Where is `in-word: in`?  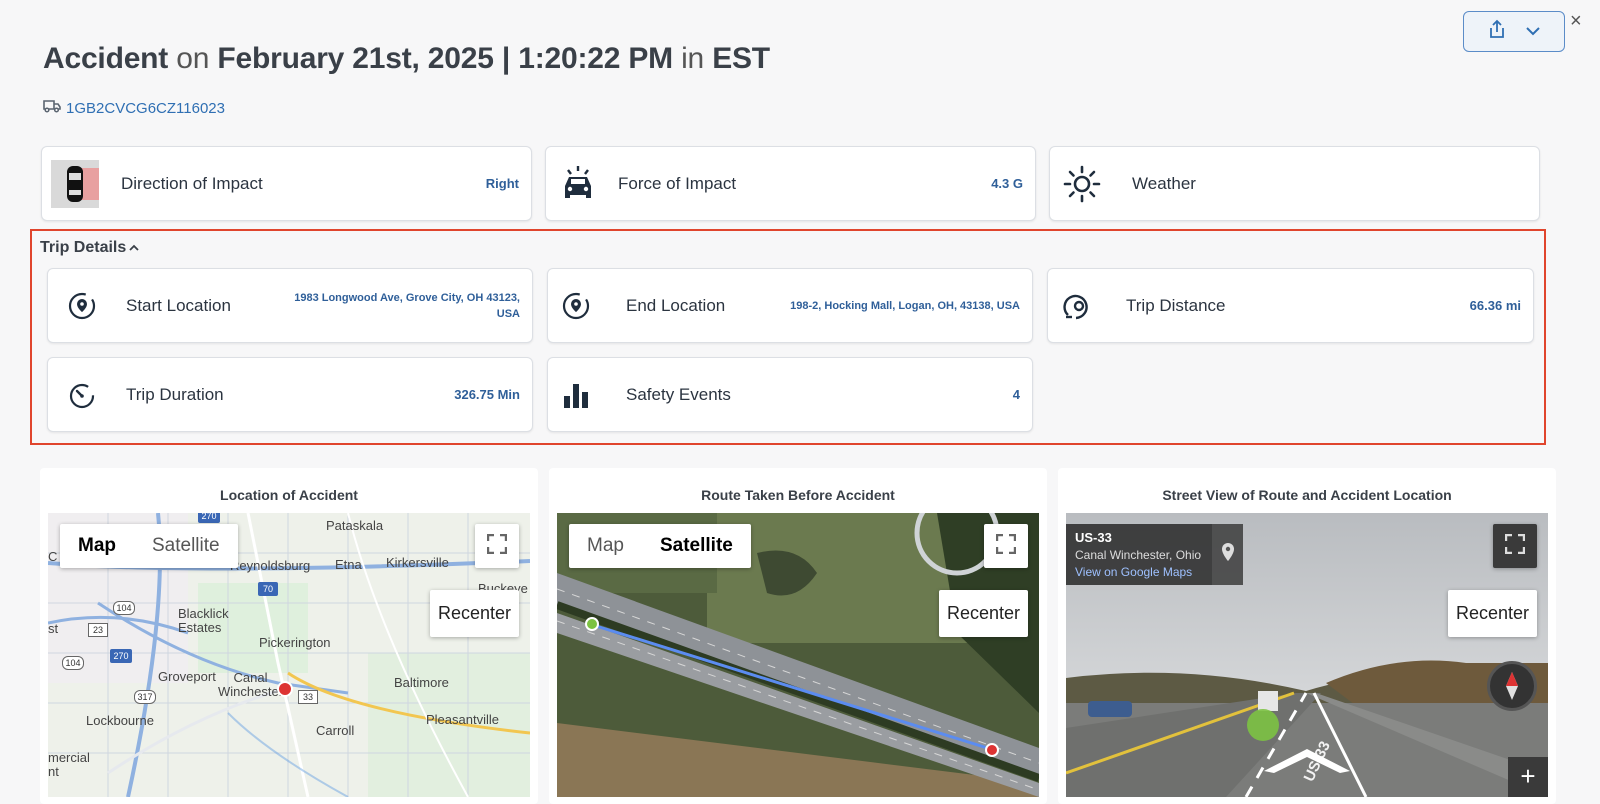 in-word: in is located at coordinates (693, 58).